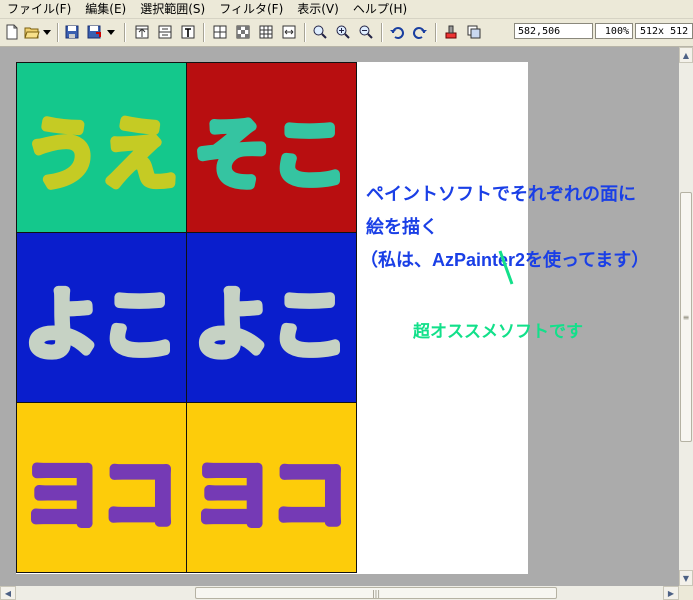  Describe the element at coordinates (266, 32) in the screenshot. I see `grid-icon` at that location.